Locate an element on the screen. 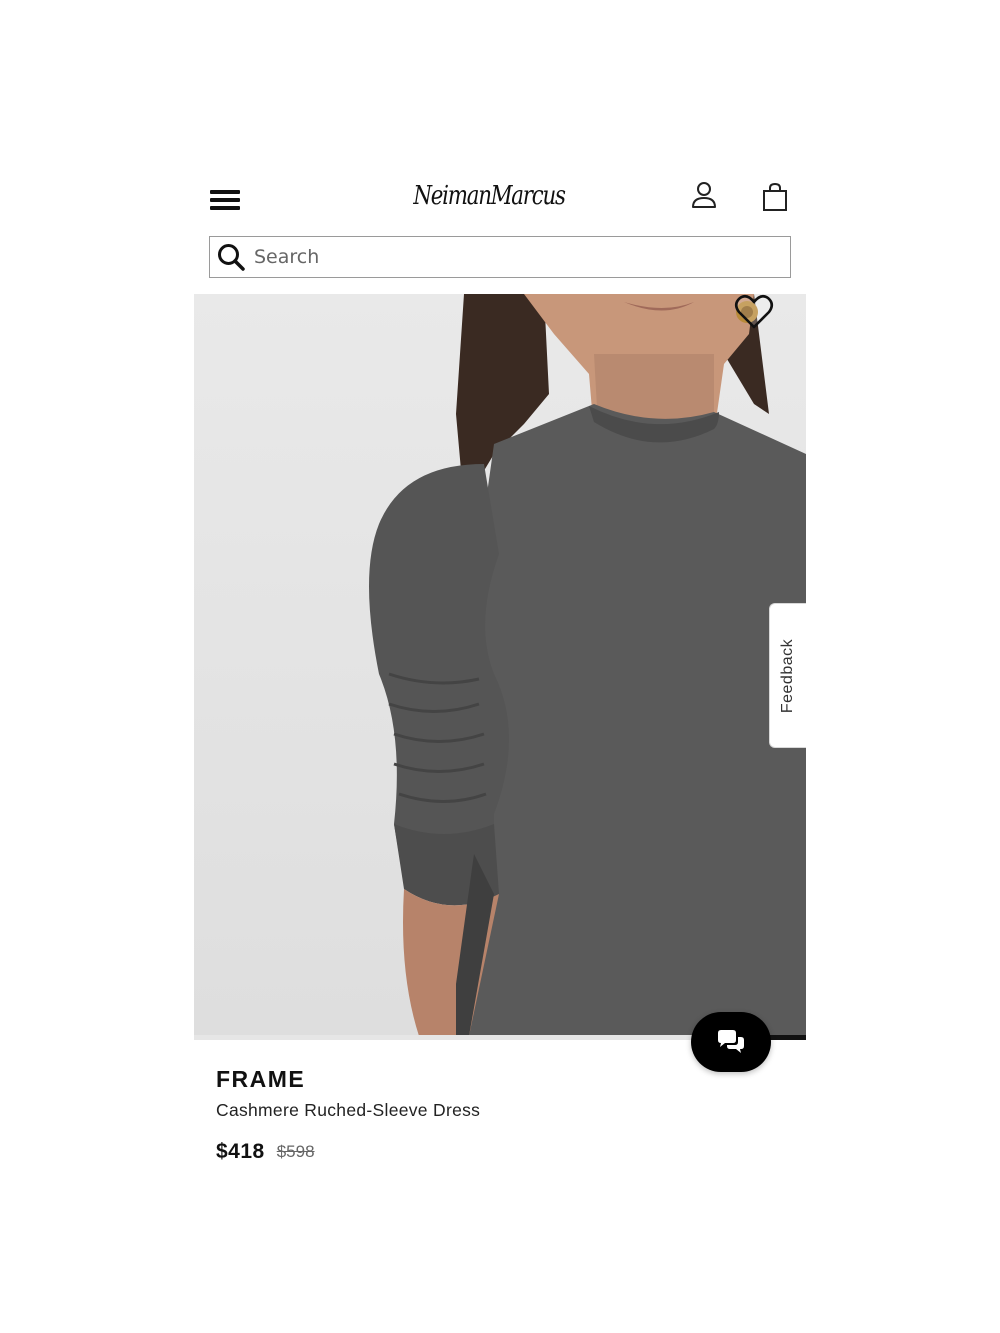  chat-button is located at coordinates (731, 1042).